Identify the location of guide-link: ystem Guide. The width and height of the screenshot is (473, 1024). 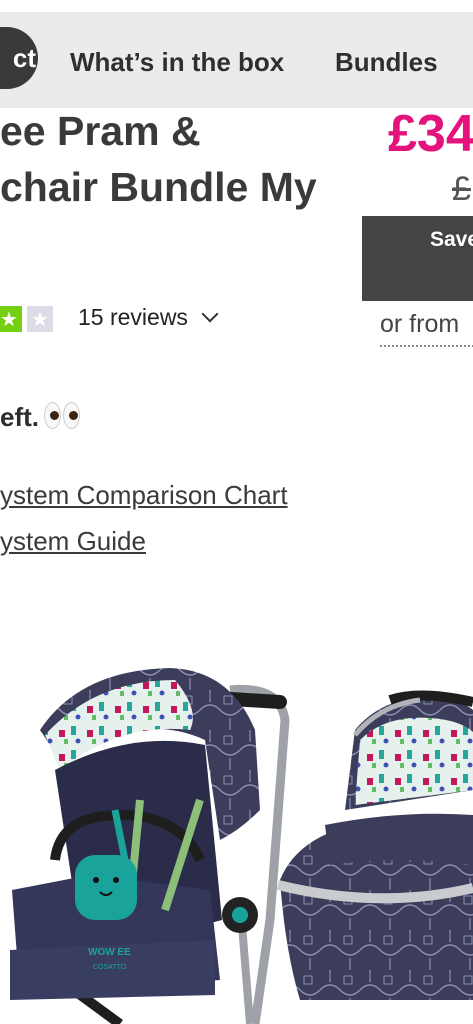
(73, 541).